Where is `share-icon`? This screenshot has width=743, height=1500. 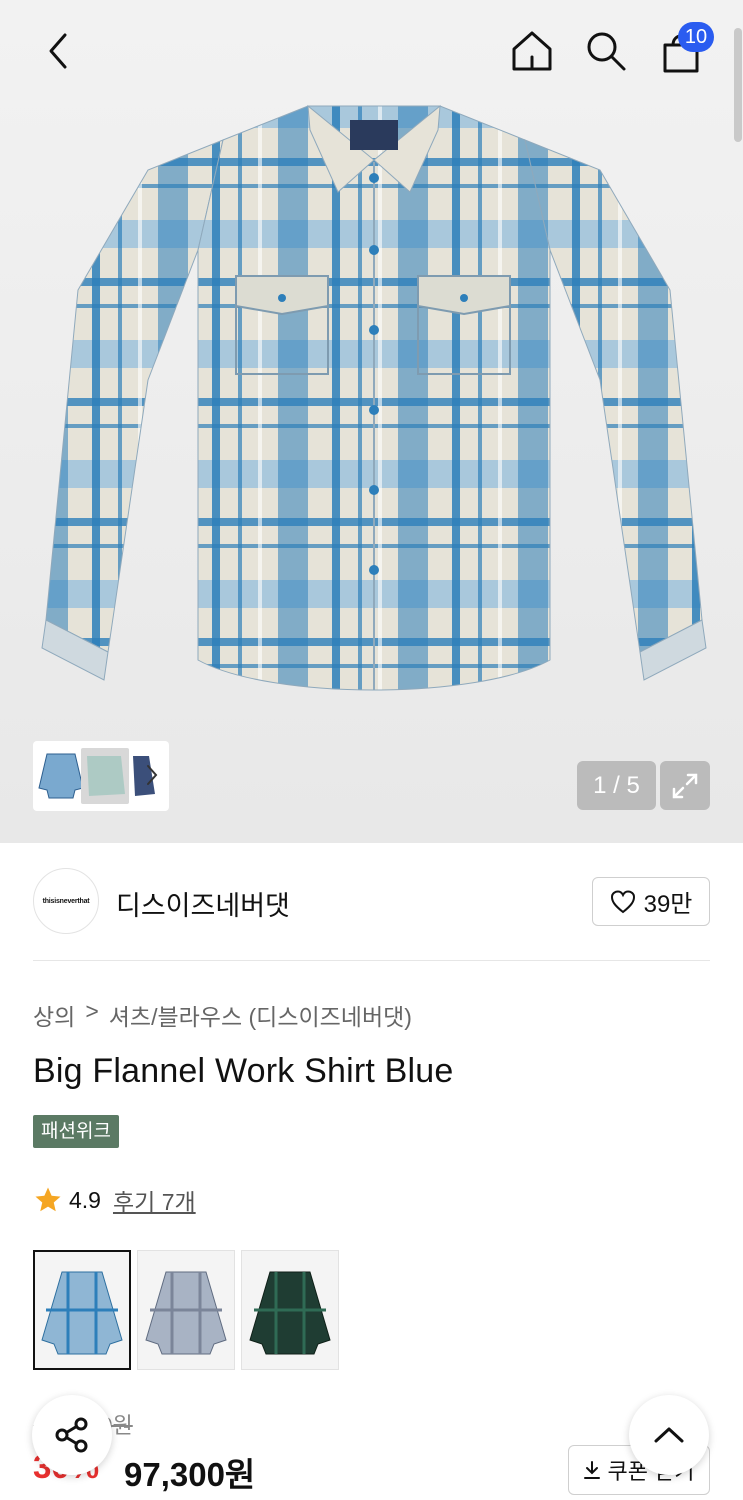 share-icon is located at coordinates (71, 1435).